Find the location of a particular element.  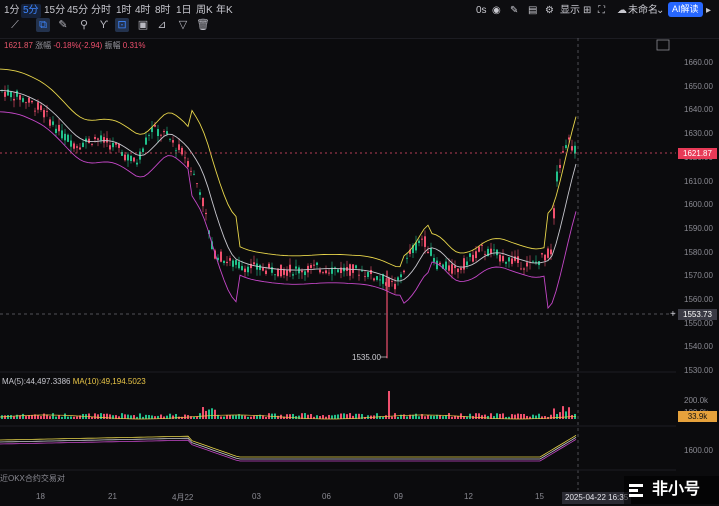

timeframe-4h: 4时 is located at coordinates (143, 11).